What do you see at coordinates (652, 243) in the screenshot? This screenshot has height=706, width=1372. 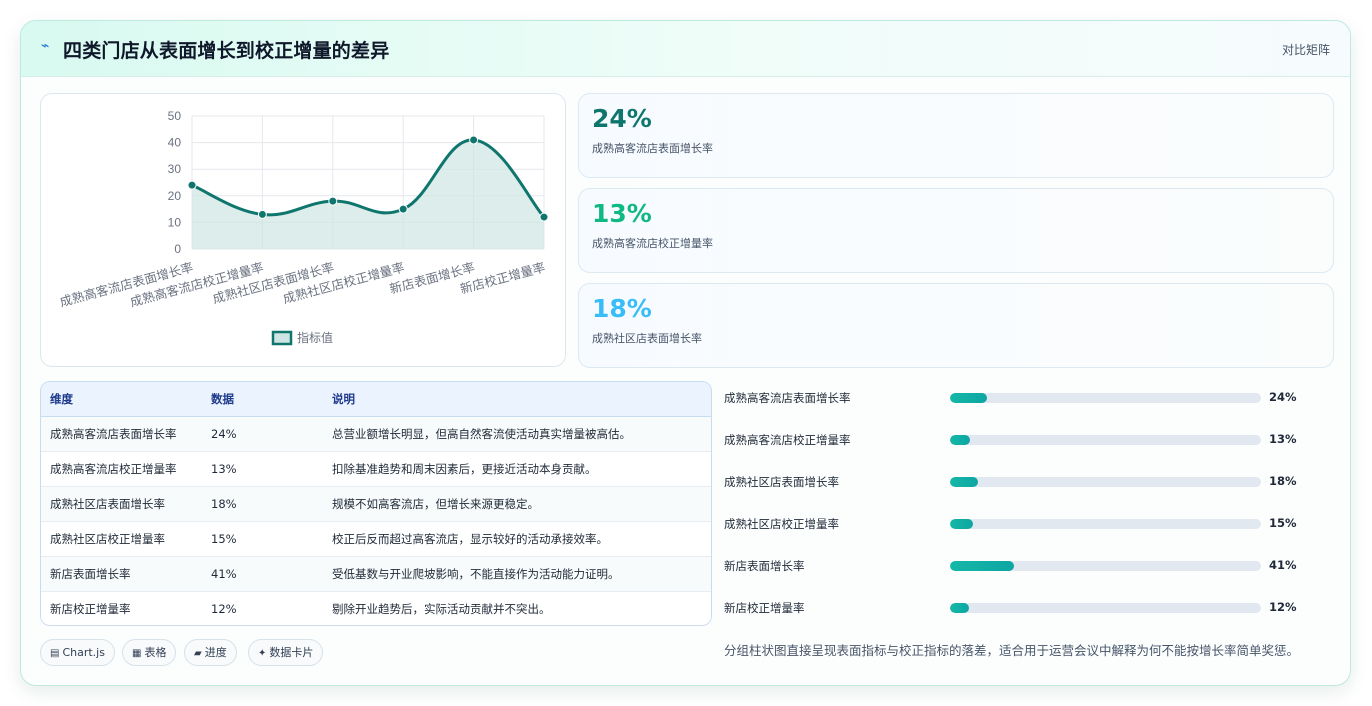 I see `stat-label: 成熟高客流店校正增量率` at bounding box center [652, 243].